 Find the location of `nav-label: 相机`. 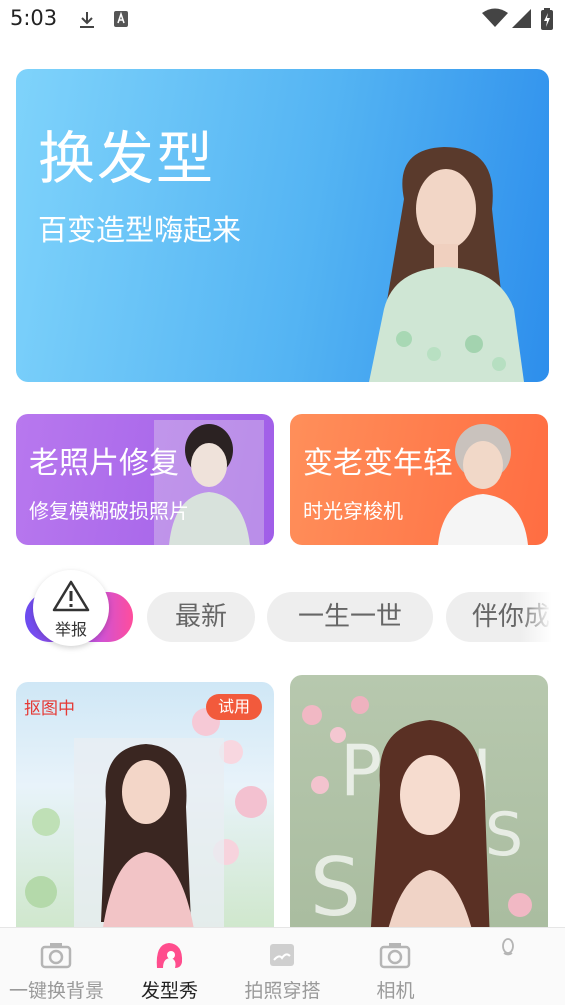

nav-label: 相机 is located at coordinates (395, 991).